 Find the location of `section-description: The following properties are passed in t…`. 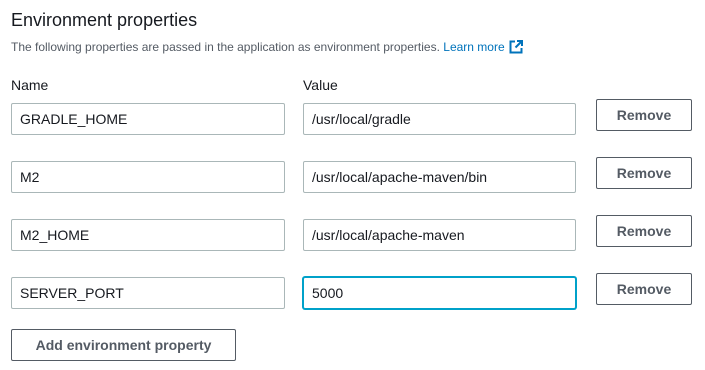

section-description: The following properties are passed in t… is located at coordinates (267, 47).